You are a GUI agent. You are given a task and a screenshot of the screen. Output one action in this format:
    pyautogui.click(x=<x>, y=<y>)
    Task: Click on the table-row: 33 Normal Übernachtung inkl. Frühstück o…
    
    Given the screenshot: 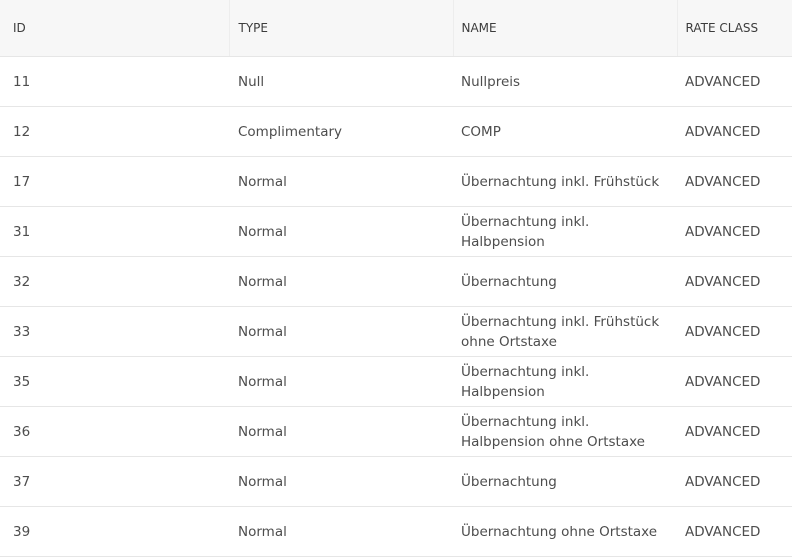 What is the action you would take?
    pyautogui.click(x=396, y=331)
    